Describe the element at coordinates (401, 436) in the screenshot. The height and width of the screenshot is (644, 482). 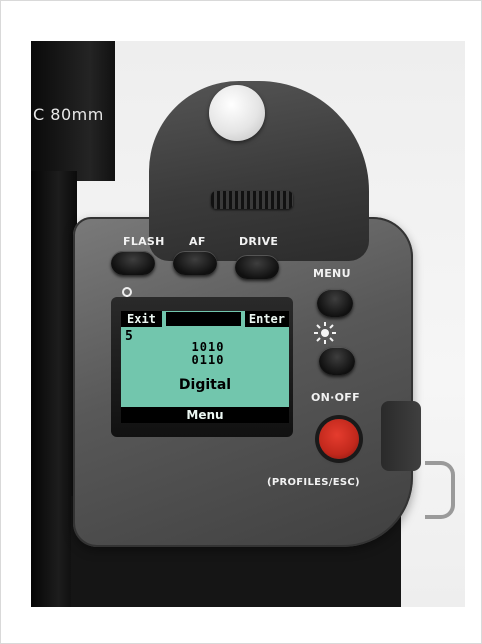
I see `side-grip` at that location.